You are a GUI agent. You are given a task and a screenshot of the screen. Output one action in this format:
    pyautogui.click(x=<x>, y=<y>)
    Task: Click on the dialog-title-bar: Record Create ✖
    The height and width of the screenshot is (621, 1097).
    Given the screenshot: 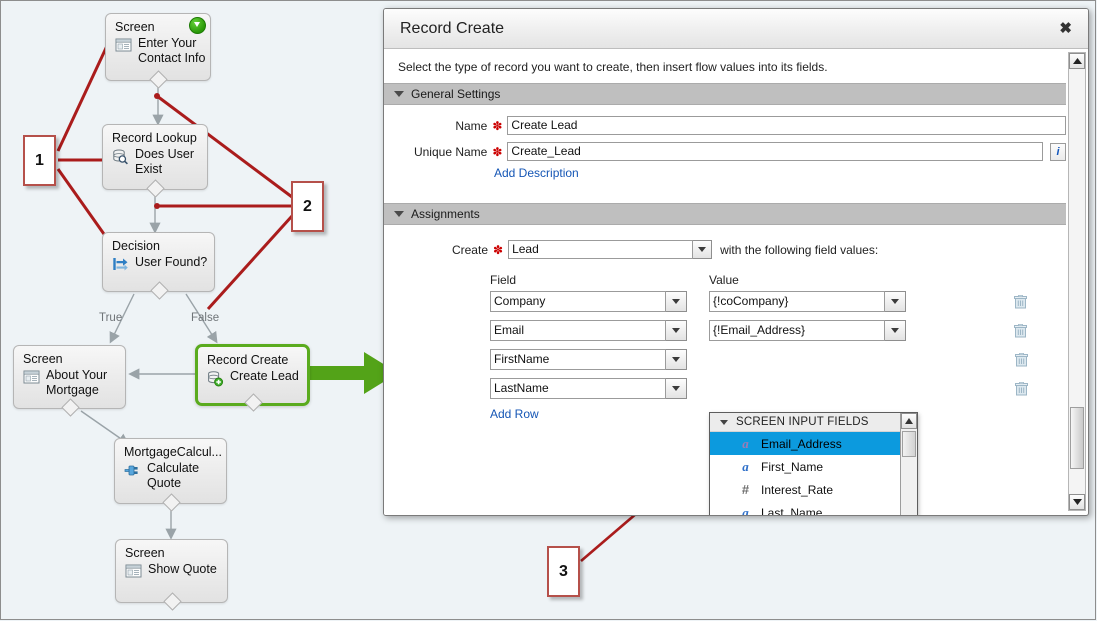 What is the action you would take?
    pyautogui.click(x=736, y=29)
    